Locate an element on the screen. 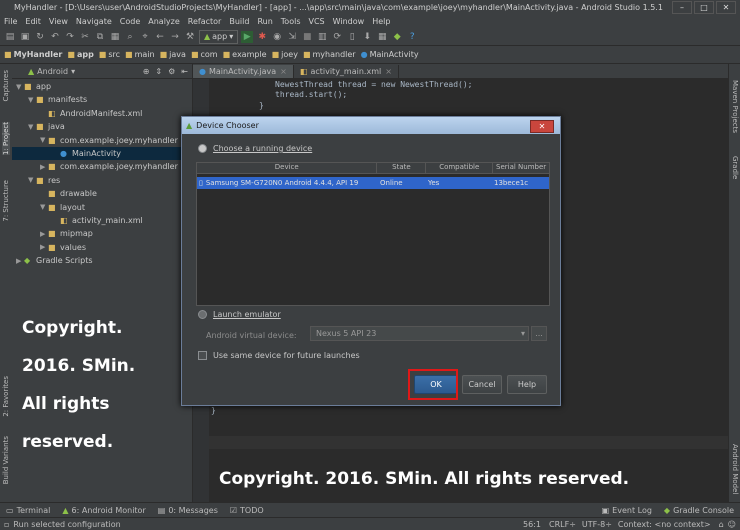 This screenshot has width=740, height=530. make-project-icon: ⚒ is located at coordinates (190, 37).